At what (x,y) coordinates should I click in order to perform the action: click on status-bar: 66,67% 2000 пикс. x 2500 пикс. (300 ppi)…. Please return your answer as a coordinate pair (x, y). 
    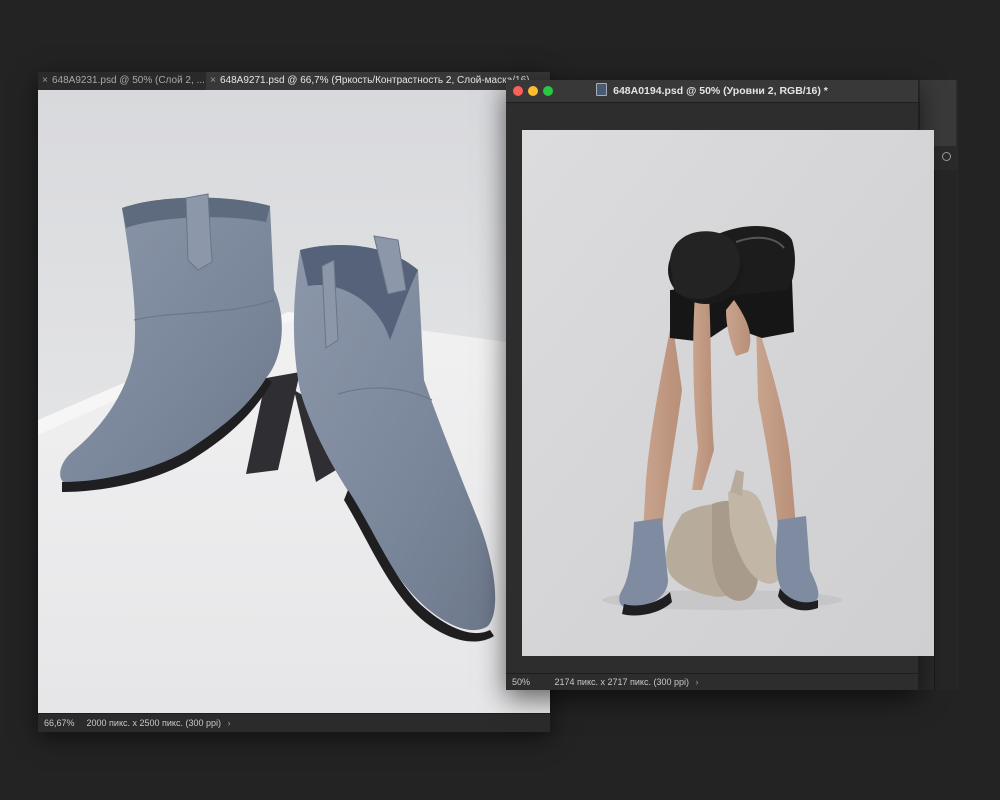
    Looking at the image, I should click on (294, 722).